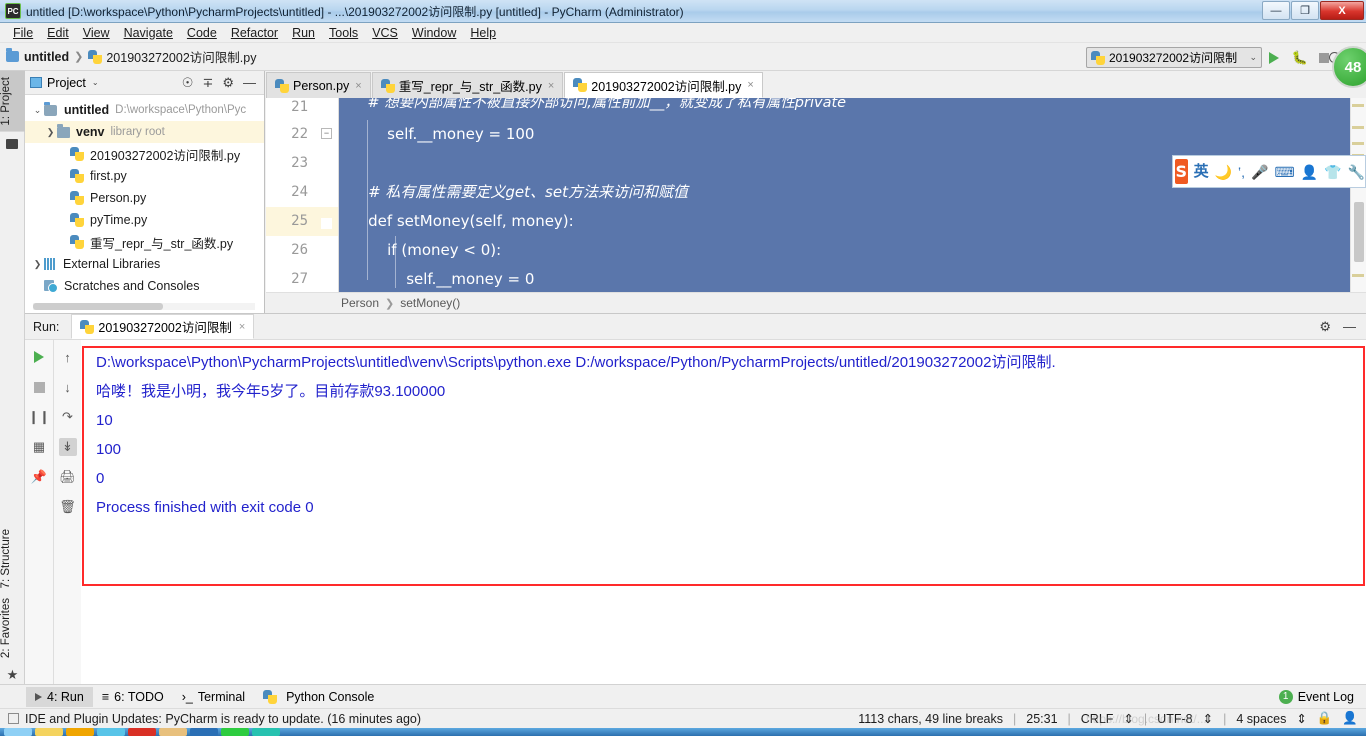 Image resolution: width=1366 pixels, height=736 pixels. Describe the element at coordinates (343, 33) in the screenshot. I see `menu-tools: Tools` at that location.